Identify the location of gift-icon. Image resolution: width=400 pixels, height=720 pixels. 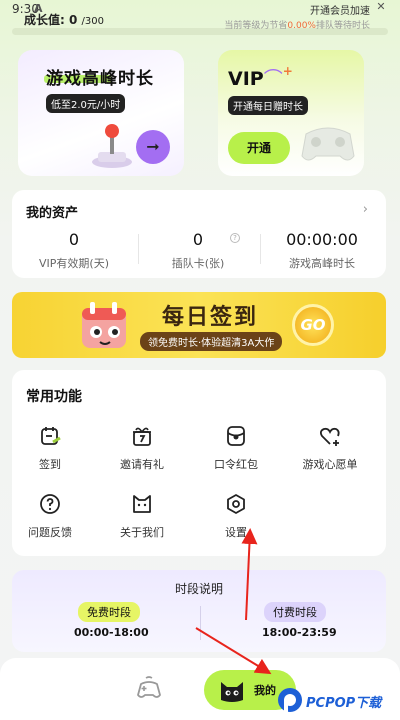
(142, 436).